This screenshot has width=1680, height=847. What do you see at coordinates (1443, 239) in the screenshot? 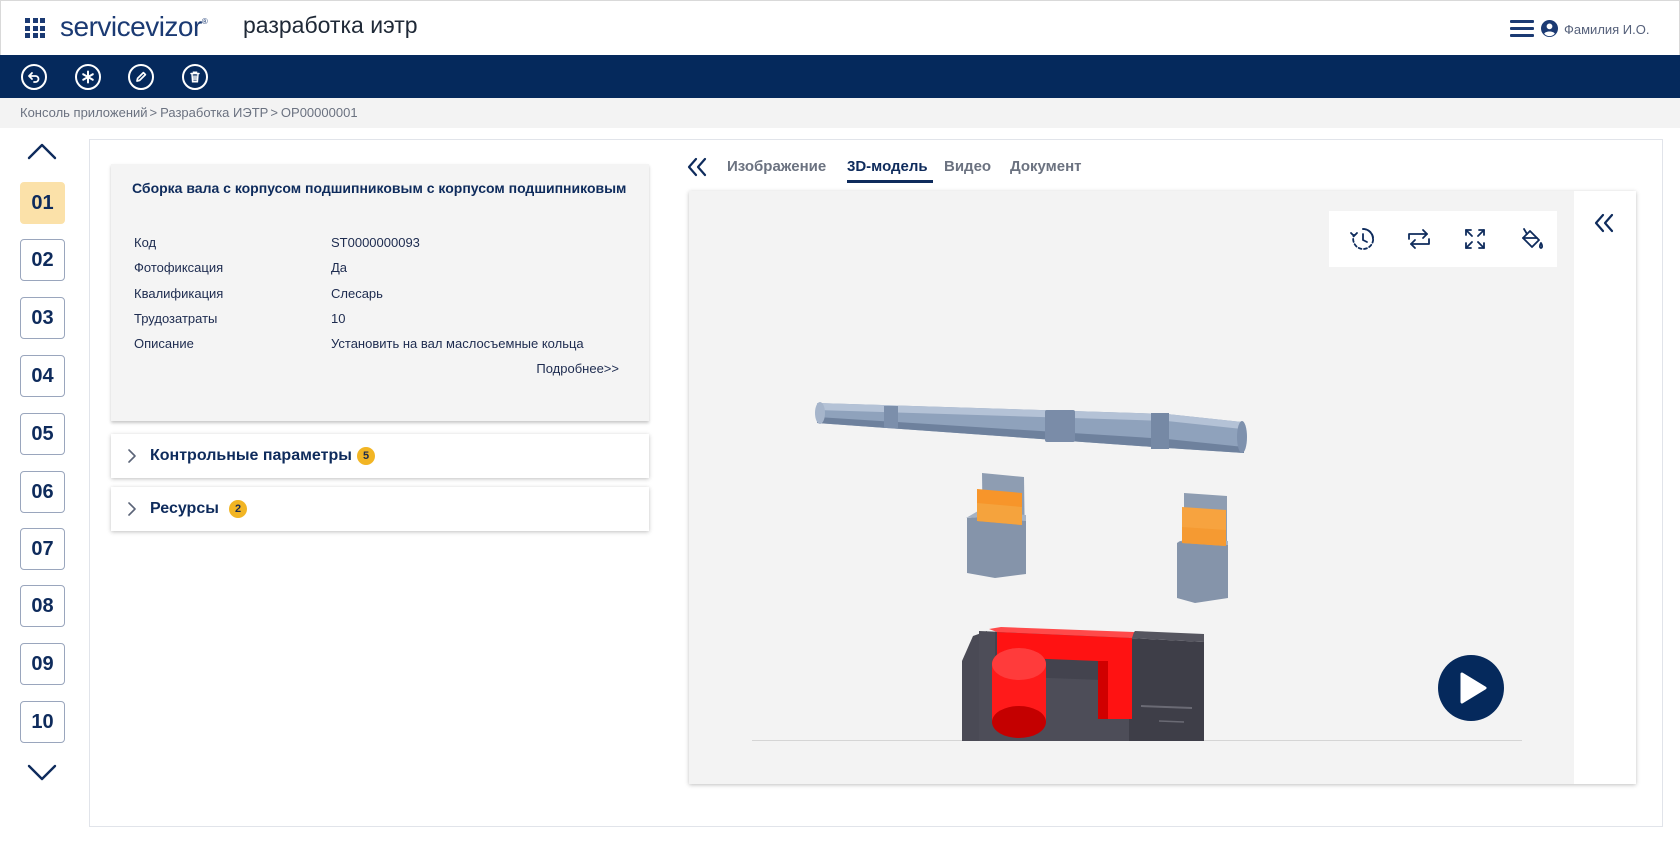
I see `viewer-toolbar` at bounding box center [1443, 239].